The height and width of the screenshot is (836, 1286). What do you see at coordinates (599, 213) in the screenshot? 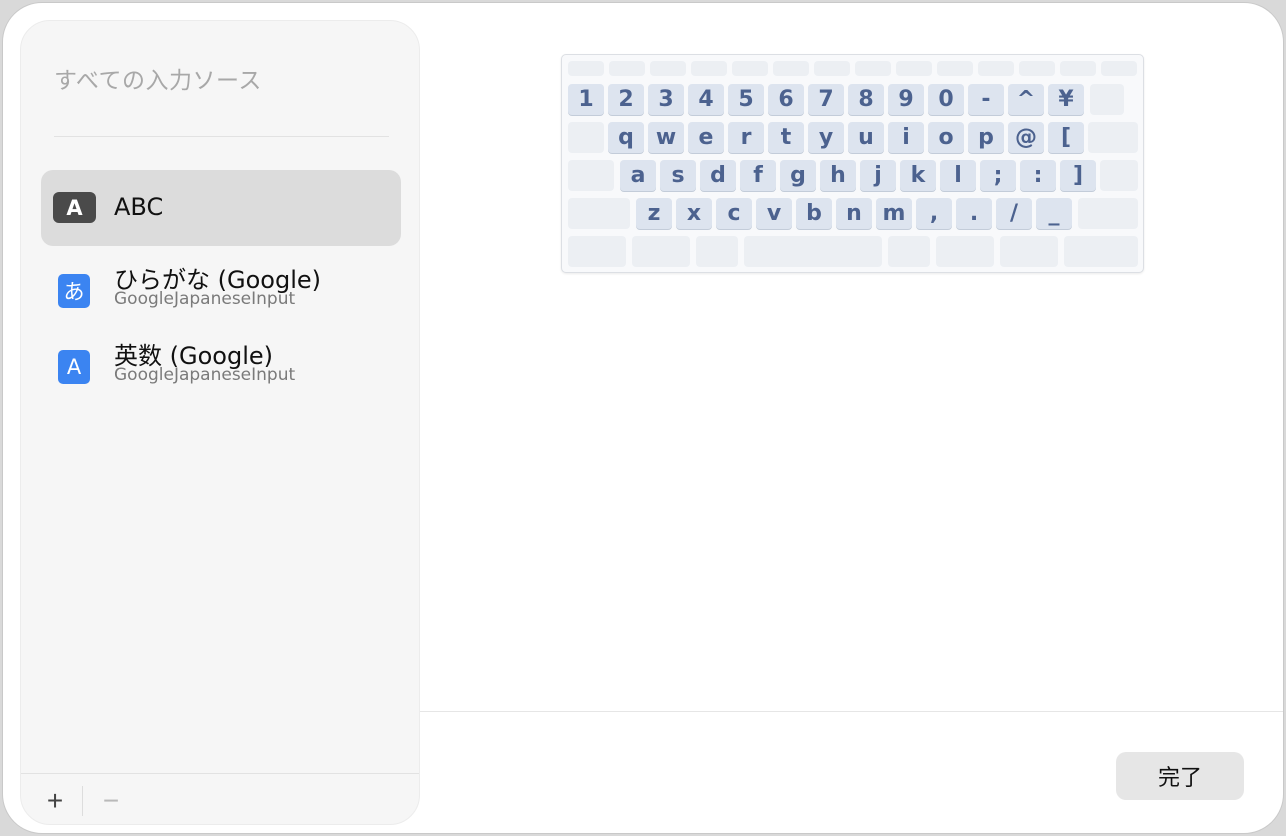
I see `left-shift-key` at bounding box center [599, 213].